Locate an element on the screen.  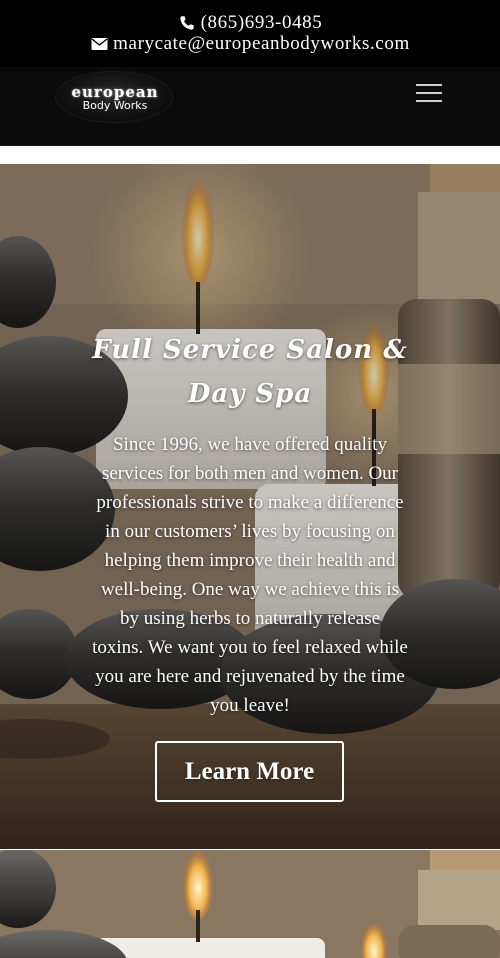
logo-subtitle: Body Works is located at coordinates (115, 105).